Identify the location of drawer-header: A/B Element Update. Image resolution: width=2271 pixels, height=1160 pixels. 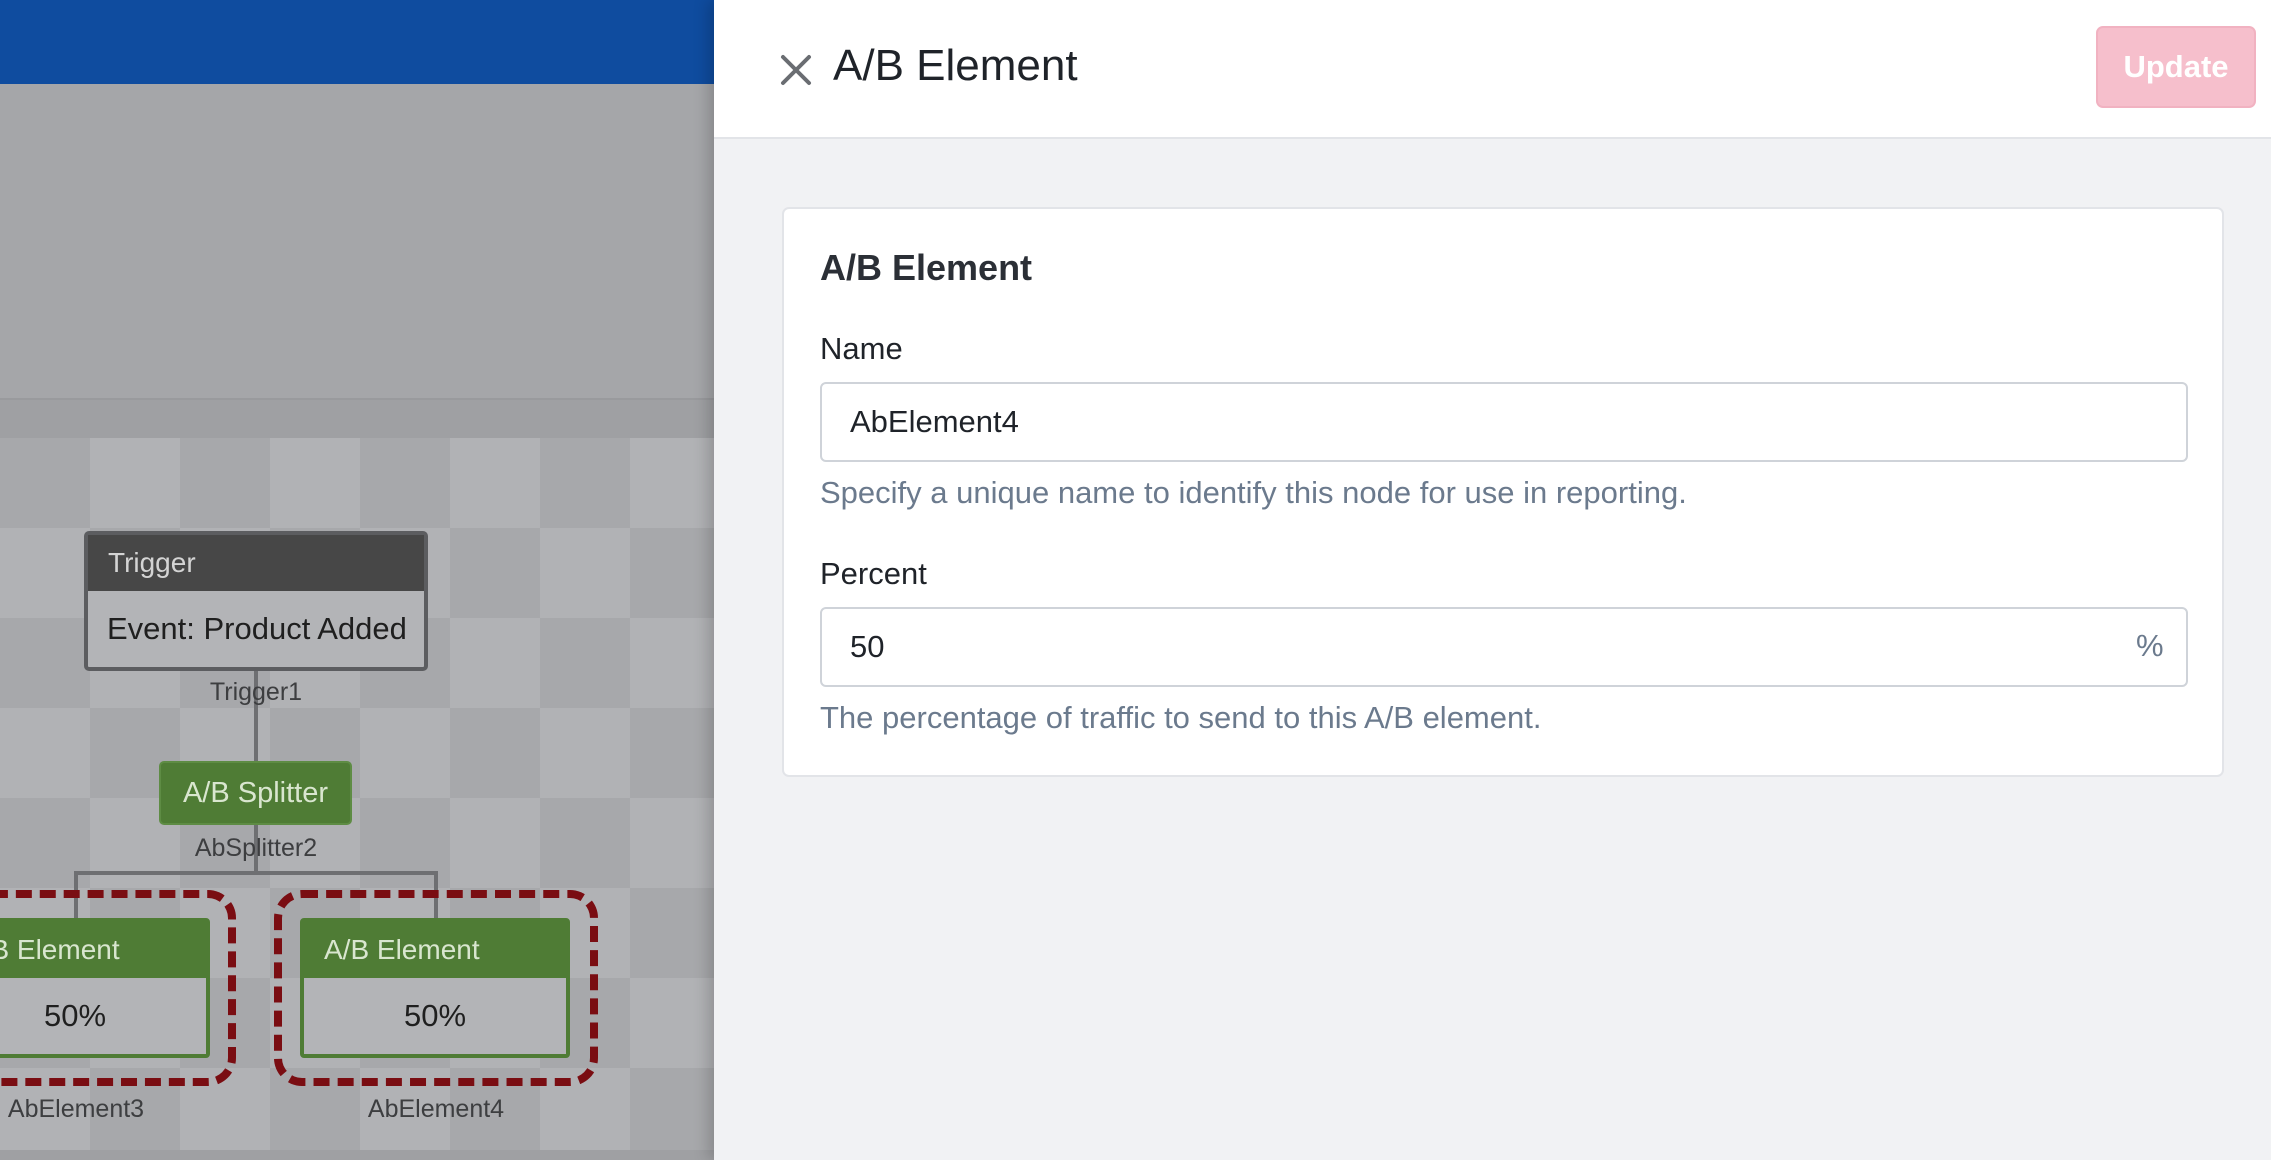
(1492, 69).